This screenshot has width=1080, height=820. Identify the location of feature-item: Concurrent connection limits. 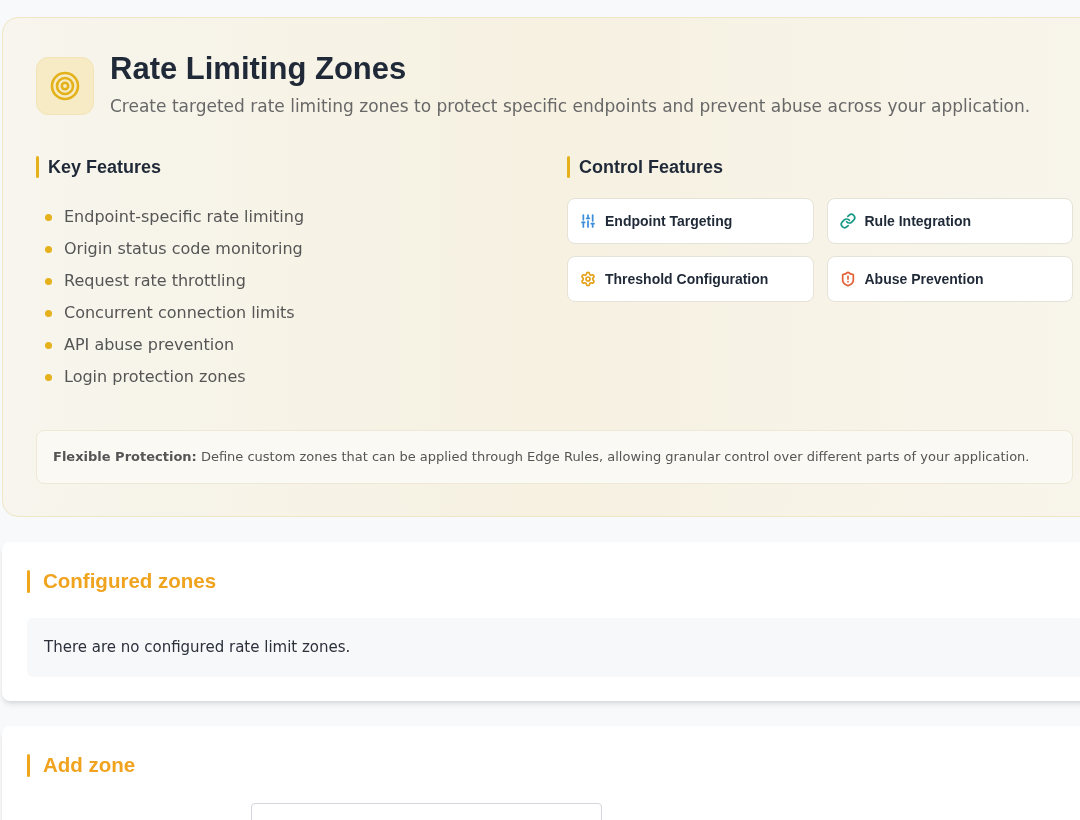
(179, 313).